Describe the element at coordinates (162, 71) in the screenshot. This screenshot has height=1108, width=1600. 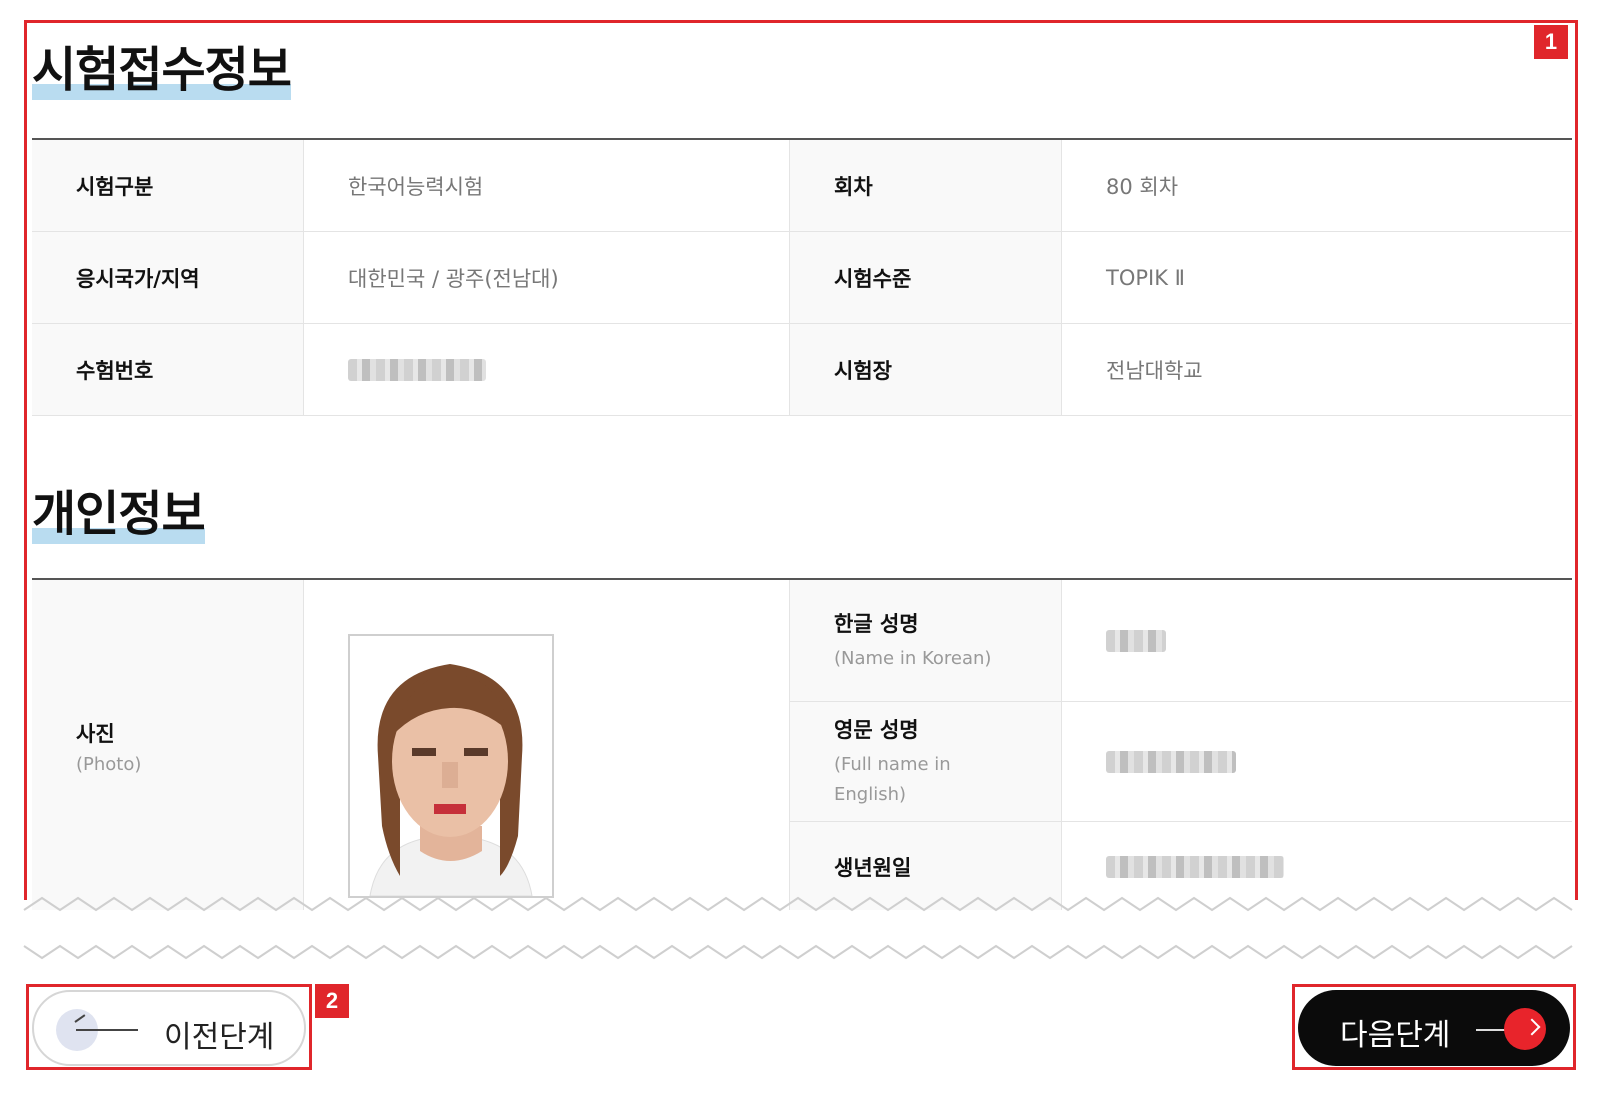
I see `exam-info-title: 시험접수정보` at that location.